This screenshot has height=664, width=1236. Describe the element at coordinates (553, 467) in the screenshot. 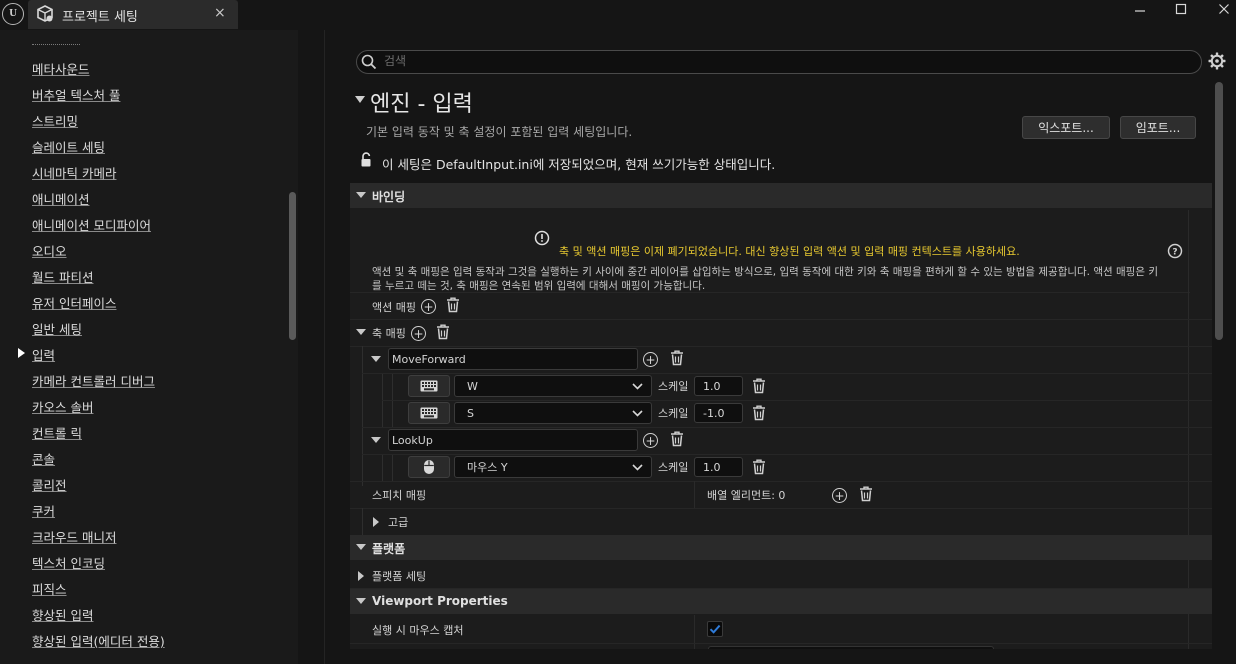

I see `key-select: 마우스 Y` at that location.